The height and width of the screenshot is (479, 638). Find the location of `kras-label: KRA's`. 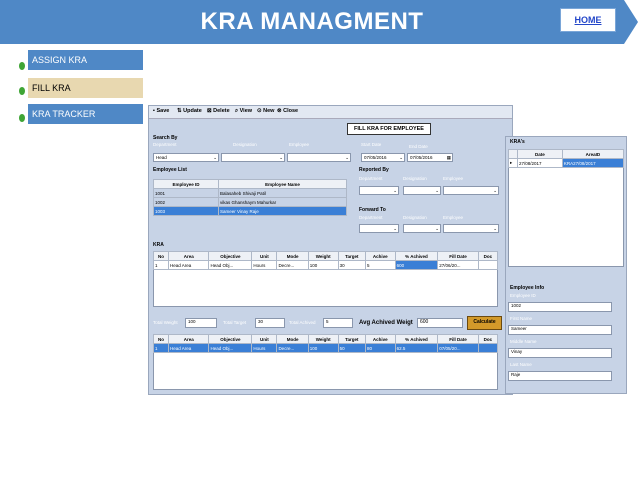

kras-label: KRA's is located at coordinates (517, 142).